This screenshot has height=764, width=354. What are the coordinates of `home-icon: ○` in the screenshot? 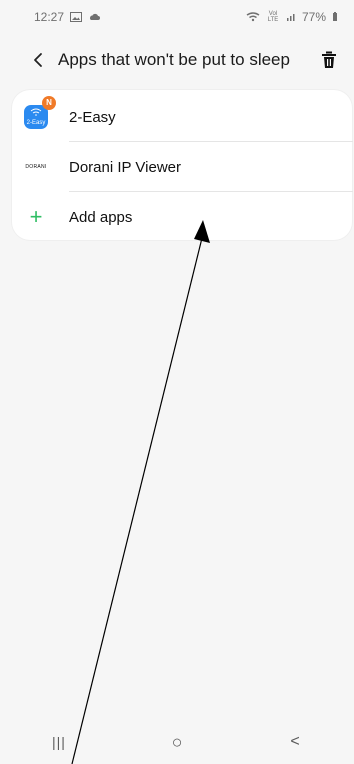 It's located at (177, 741).